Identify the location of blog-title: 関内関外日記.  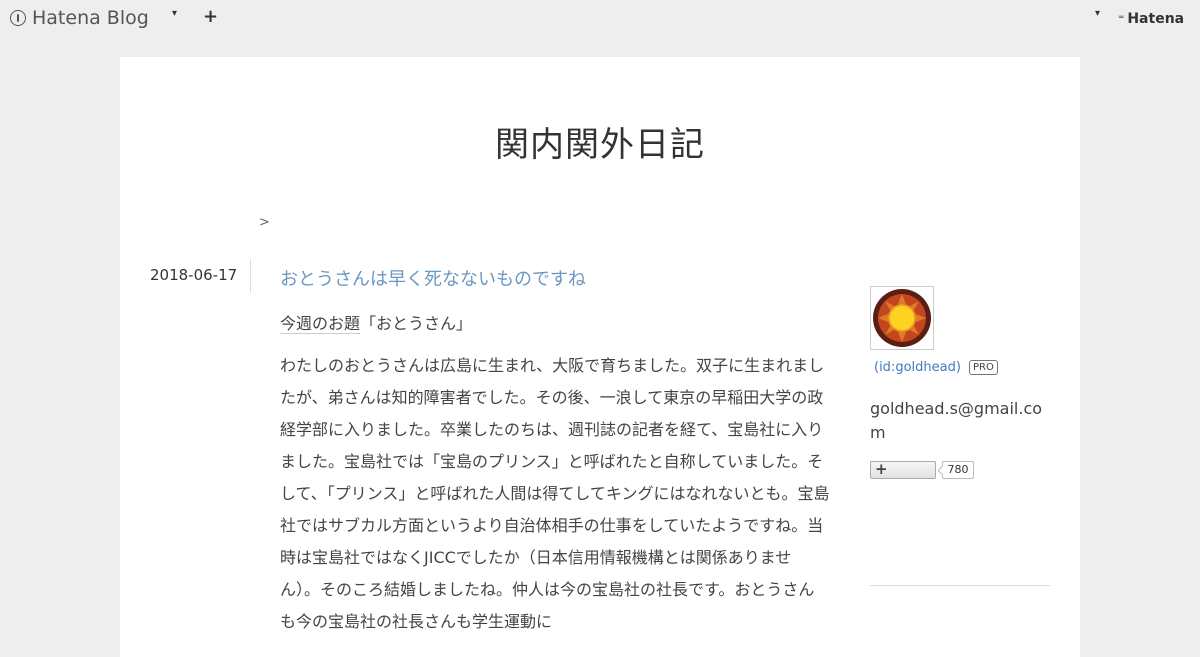
(600, 141).